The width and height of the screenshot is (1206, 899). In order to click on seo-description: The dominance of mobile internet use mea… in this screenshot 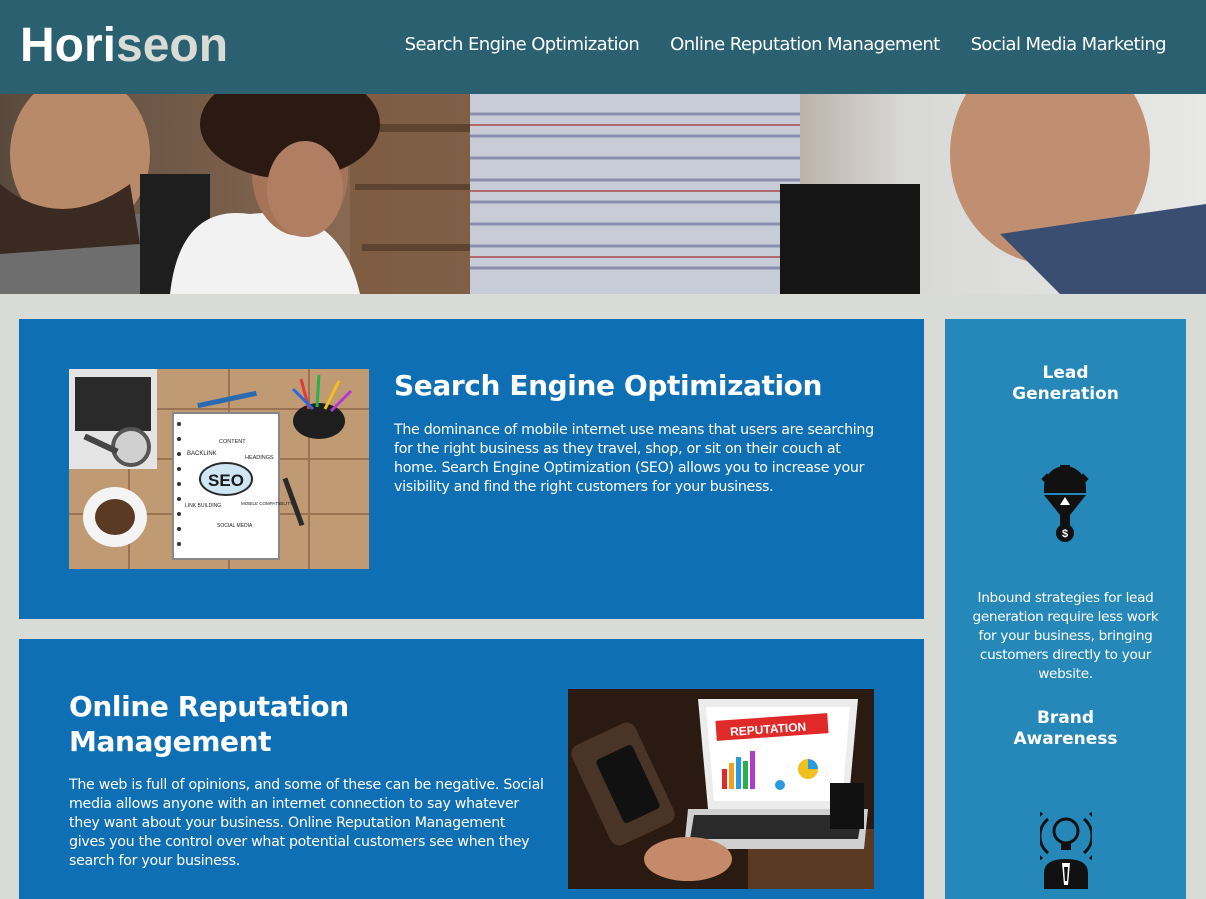, I will do `click(634, 458)`.